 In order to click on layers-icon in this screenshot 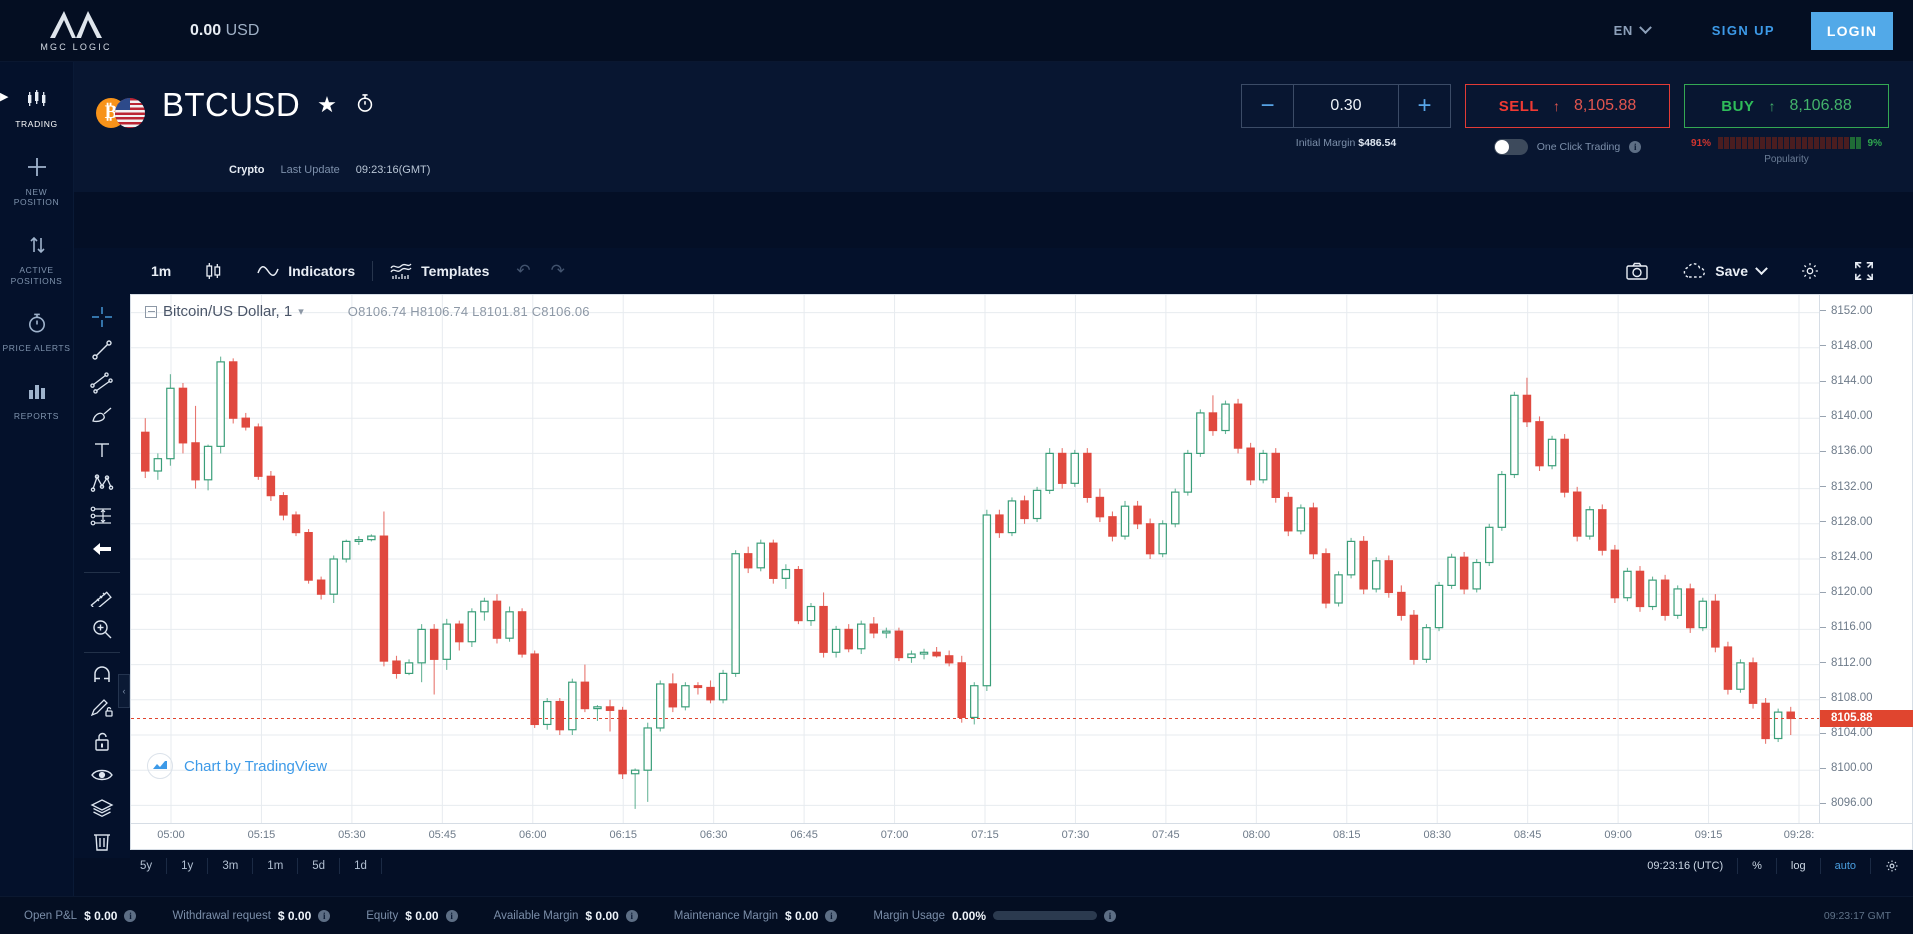, I will do `click(102, 808)`.